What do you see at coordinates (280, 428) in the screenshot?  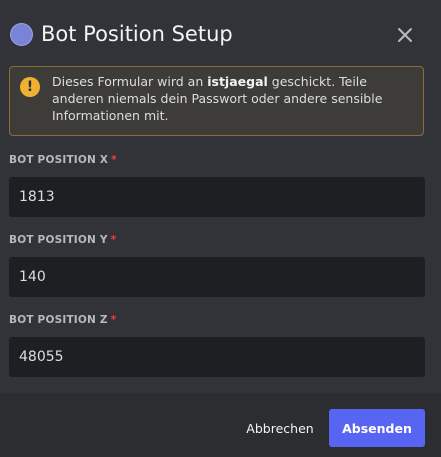 I see `cancel-button: Abbrechen` at bounding box center [280, 428].